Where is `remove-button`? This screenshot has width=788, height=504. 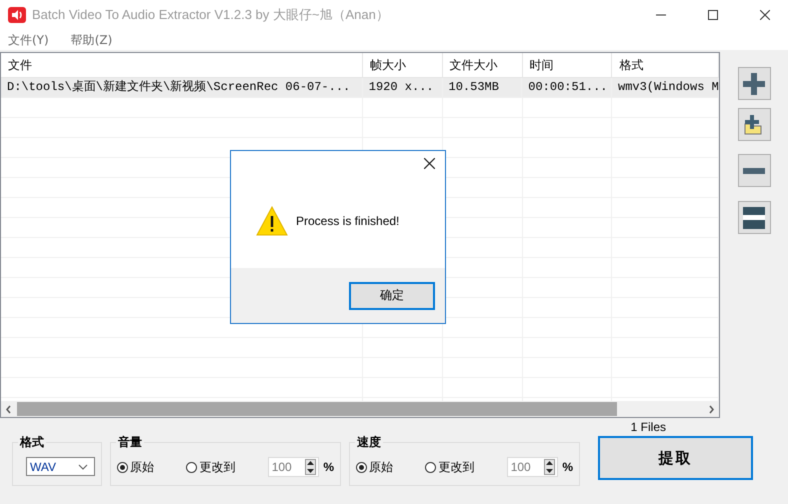 remove-button is located at coordinates (754, 170).